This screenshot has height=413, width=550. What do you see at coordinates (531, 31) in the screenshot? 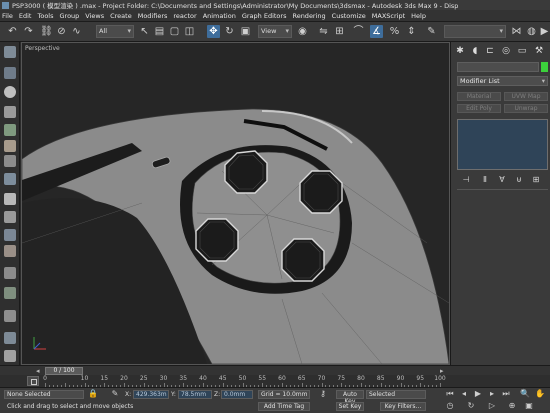
I see `material-editor-icon: ◍` at bounding box center [531, 31].